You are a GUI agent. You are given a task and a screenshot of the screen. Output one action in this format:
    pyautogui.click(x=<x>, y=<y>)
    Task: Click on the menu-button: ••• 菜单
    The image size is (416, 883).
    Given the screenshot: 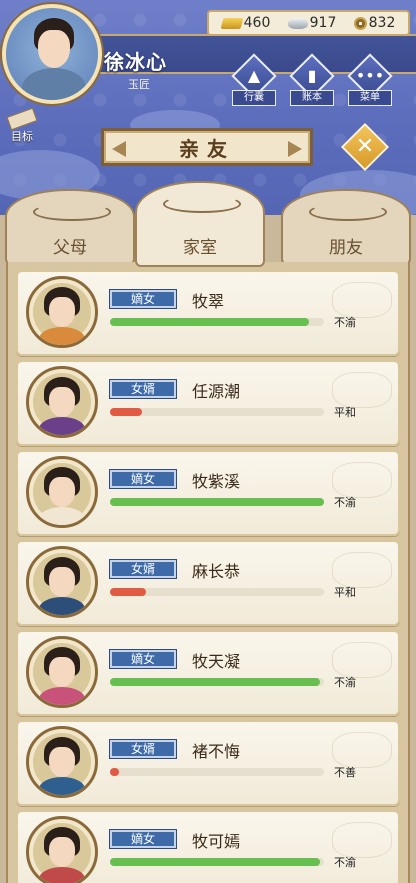 What is the action you would take?
    pyautogui.click(x=370, y=80)
    